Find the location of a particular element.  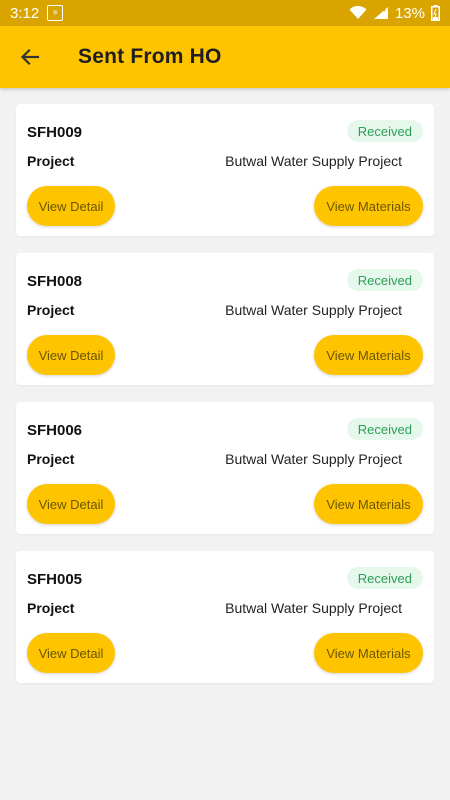

page-title: Sent From HO is located at coordinates (150, 56).